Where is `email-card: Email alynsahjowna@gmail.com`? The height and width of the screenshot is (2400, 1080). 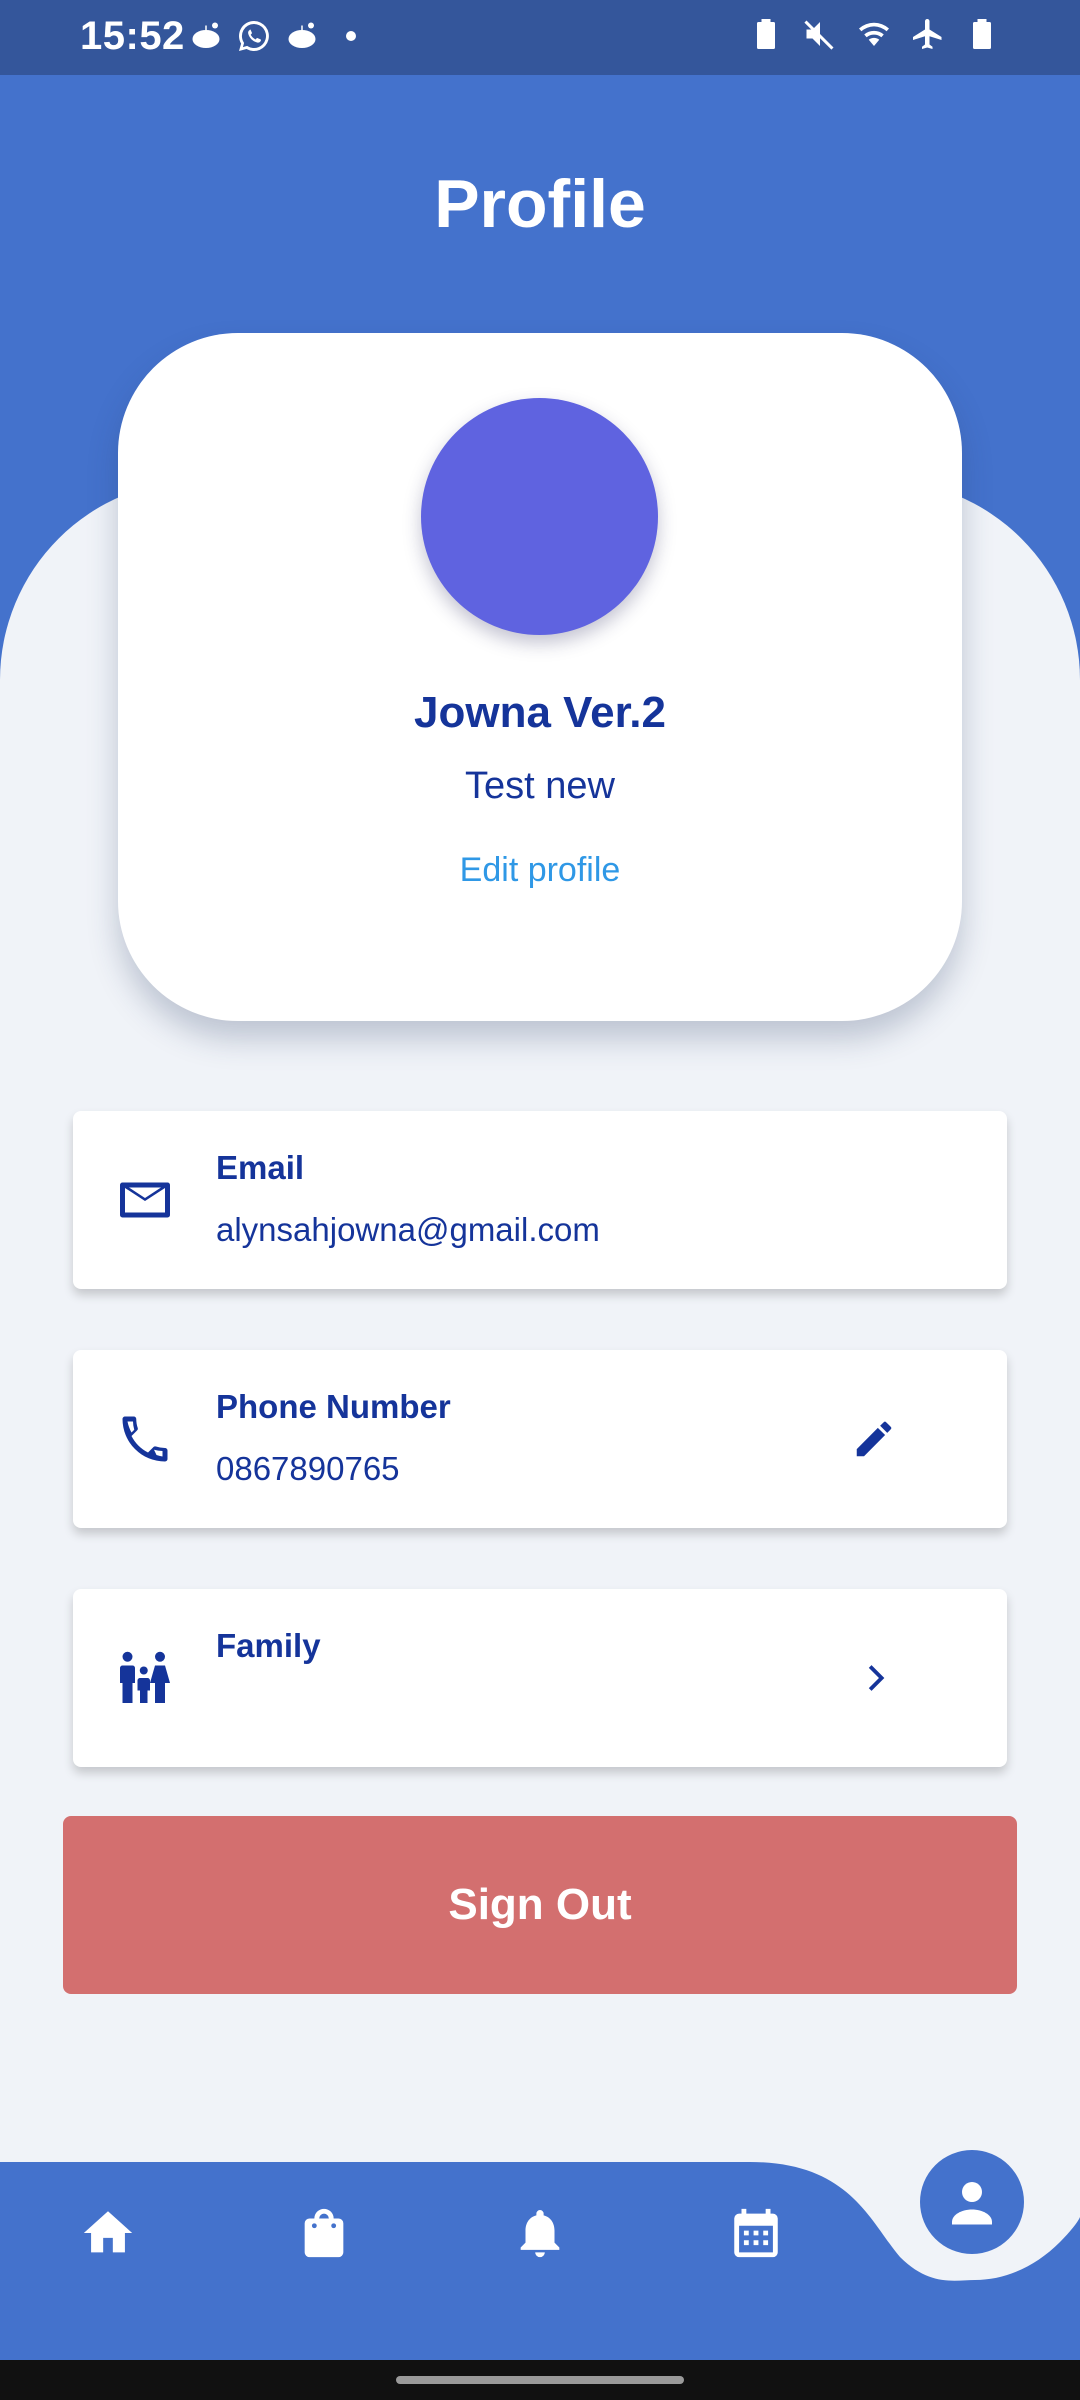 email-card: Email alynsahjowna@gmail.com is located at coordinates (540, 1200).